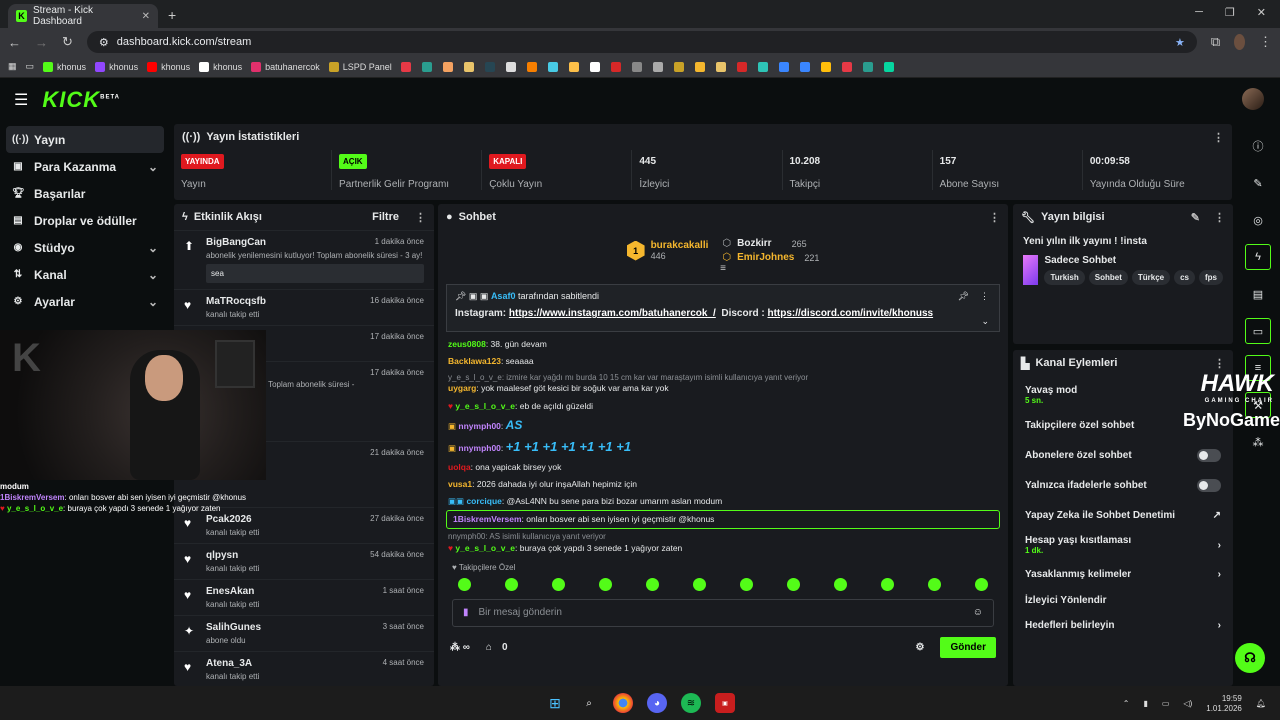 This screenshot has height=720, width=1280. Describe the element at coordinates (285, 66) in the screenshot. I see `bookmark-item: batuhanercok` at that location.